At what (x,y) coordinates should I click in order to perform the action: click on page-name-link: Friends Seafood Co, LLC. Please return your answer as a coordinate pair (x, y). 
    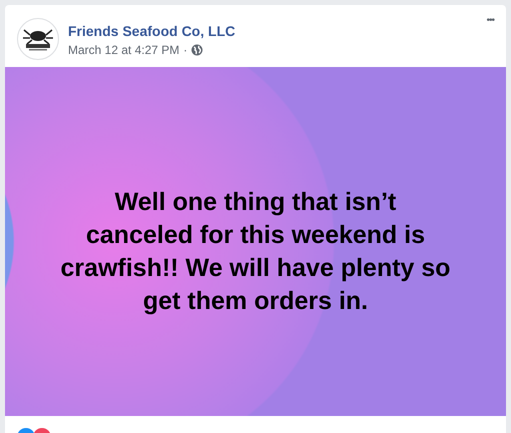
    Looking at the image, I should click on (152, 31).